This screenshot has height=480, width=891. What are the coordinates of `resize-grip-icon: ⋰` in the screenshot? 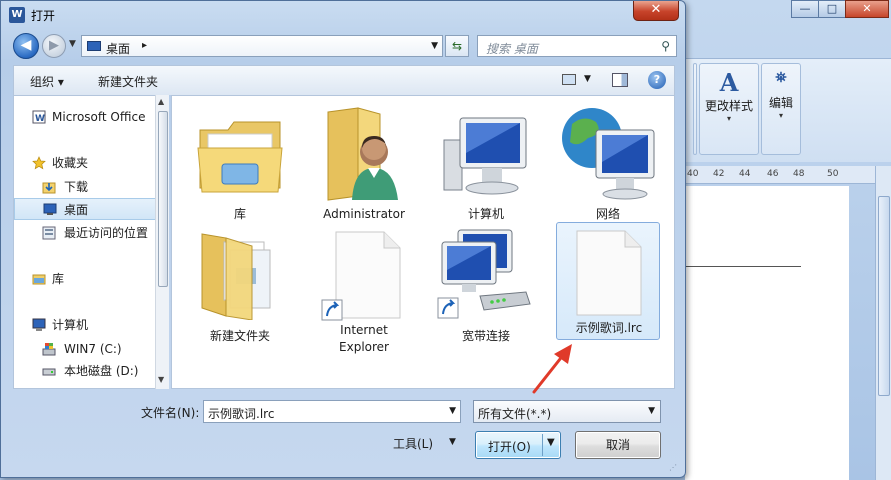 It's located at (673, 467).